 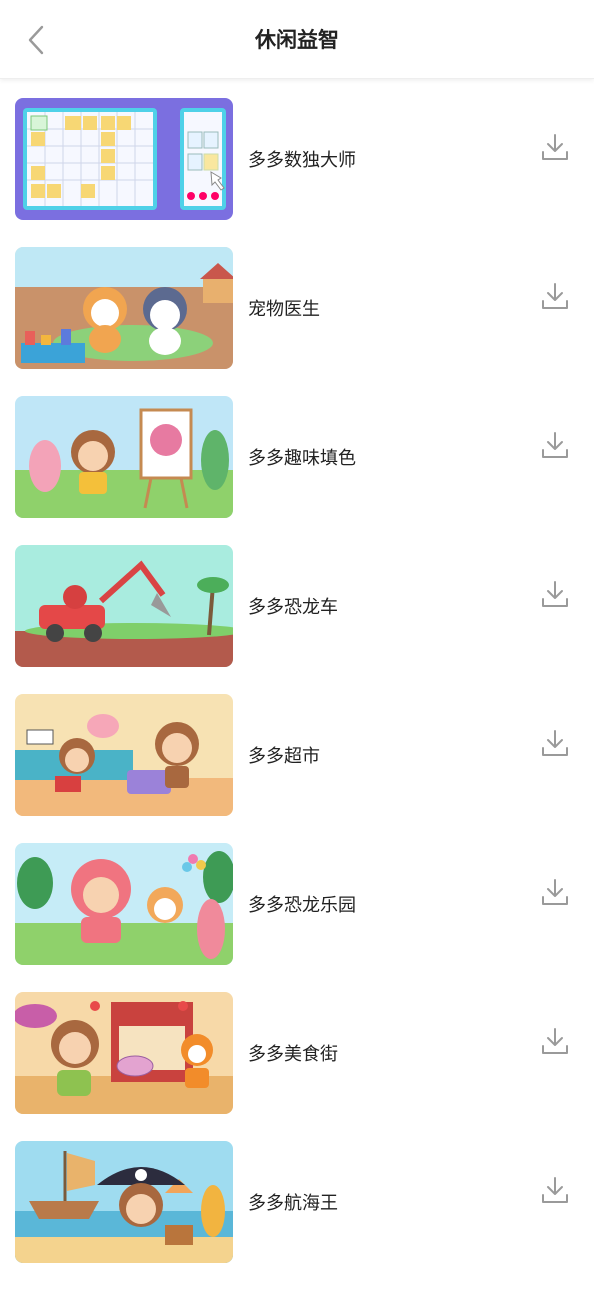 I want to click on pet-doctor-thumbnail-image, so click(x=124, y=308).